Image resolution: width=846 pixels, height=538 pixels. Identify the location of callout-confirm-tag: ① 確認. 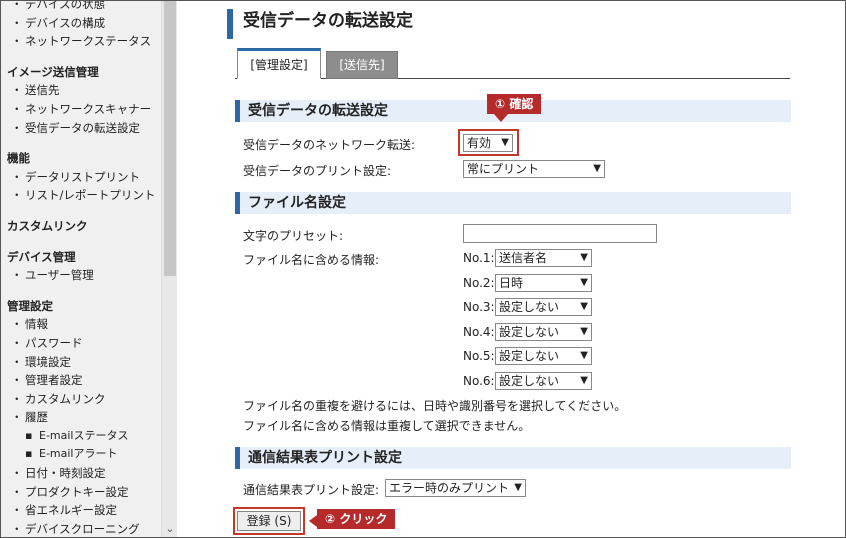
(514, 104).